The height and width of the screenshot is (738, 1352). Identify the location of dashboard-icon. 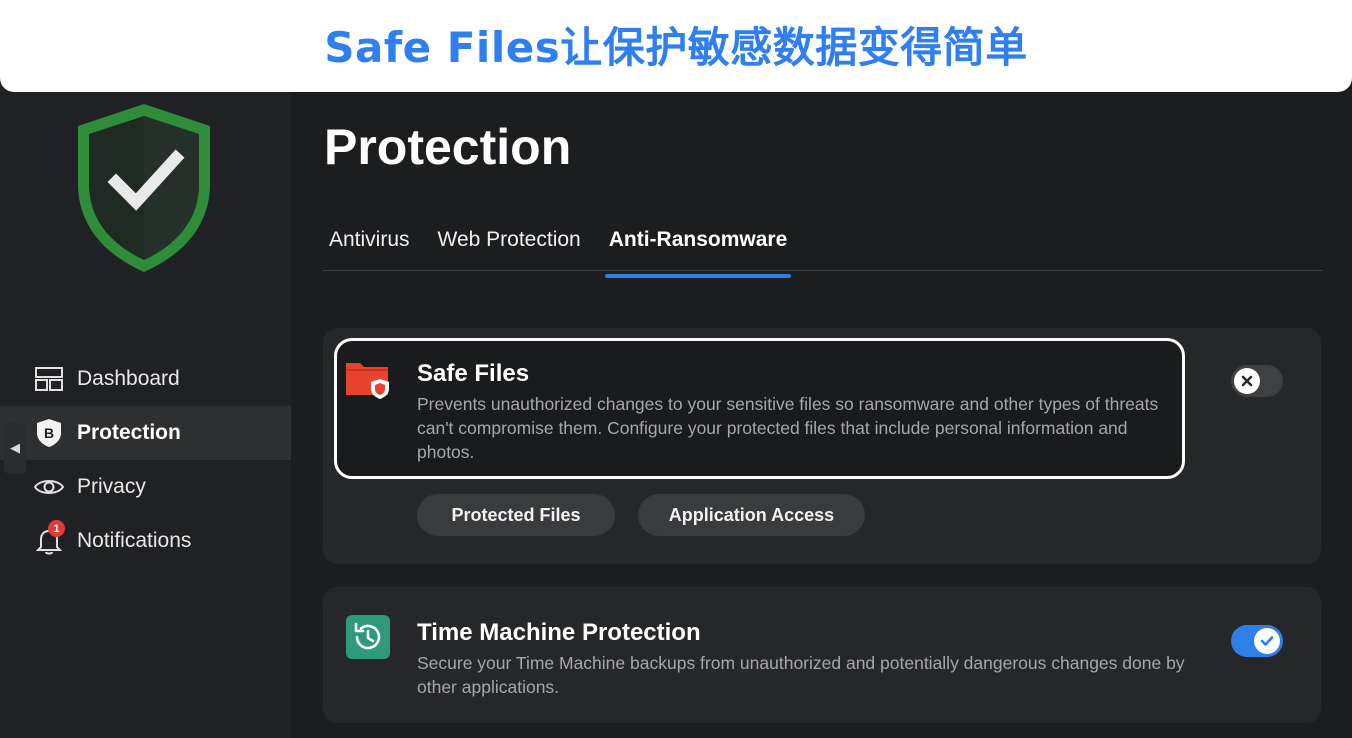
(49, 379).